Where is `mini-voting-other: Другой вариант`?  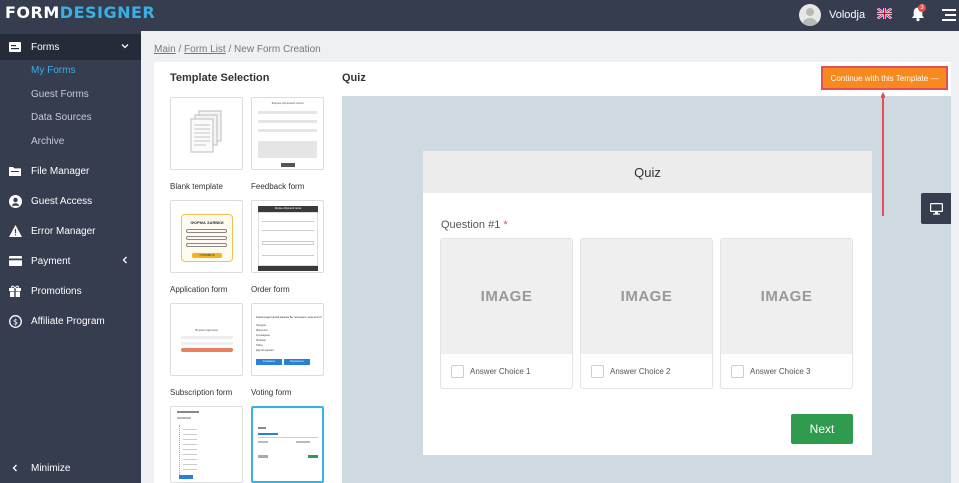
mini-voting-other: Другой вариант is located at coordinates (265, 350).